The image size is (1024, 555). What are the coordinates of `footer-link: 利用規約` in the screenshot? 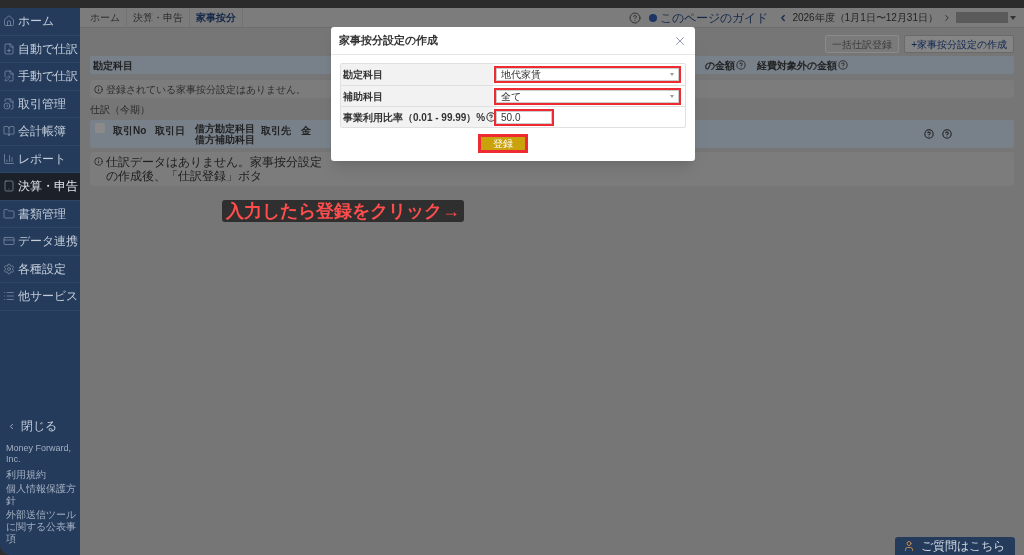 It's located at (40, 475).